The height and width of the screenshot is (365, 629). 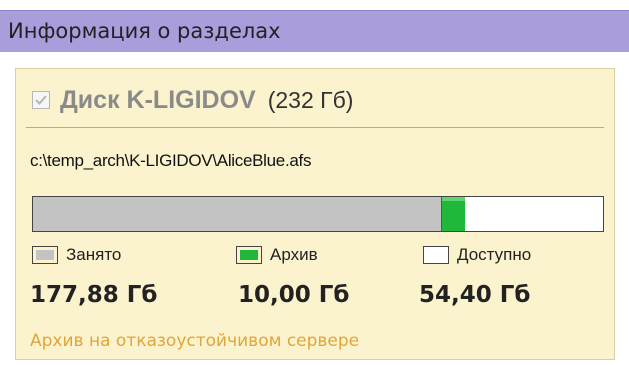 What do you see at coordinates (45, 255) in the screenshot?
I see `occupied-swatch-icon` at bounding box center [45, 255].